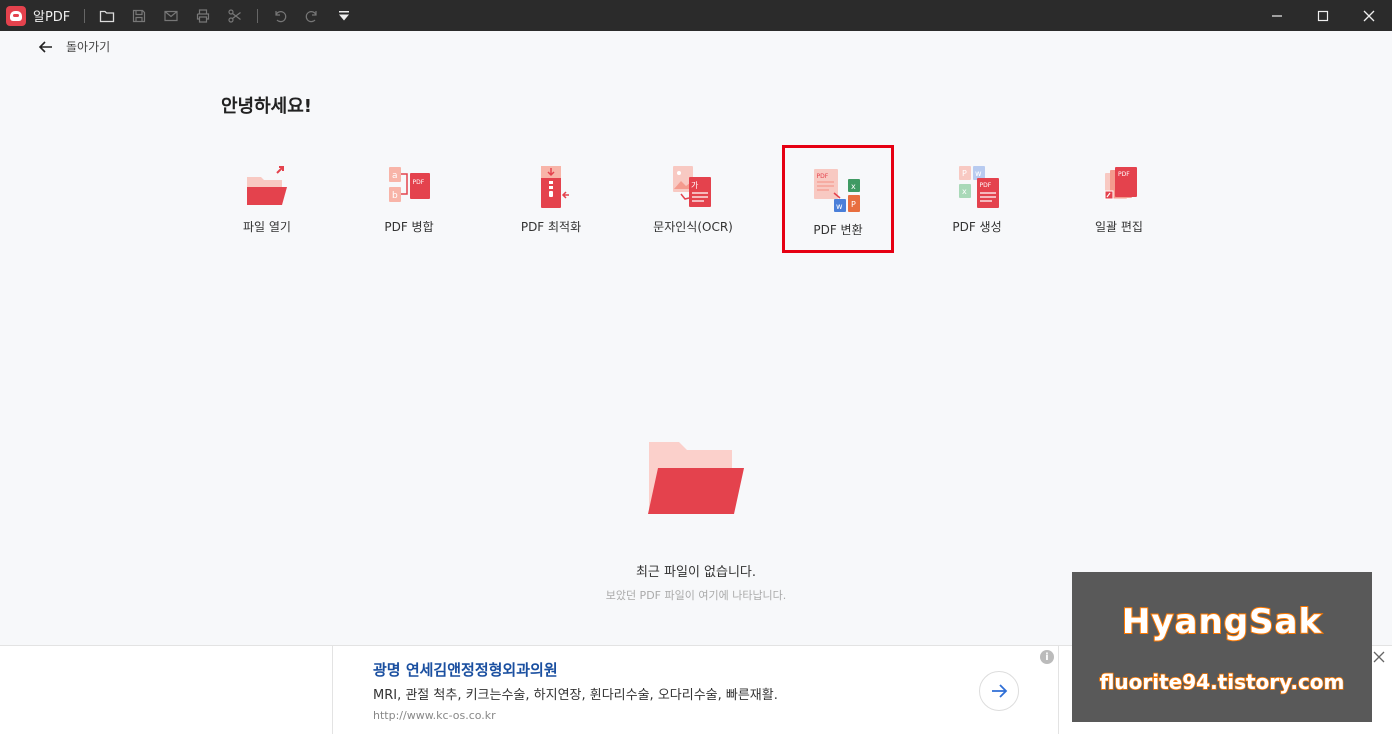  Describe the element at coordinates (434, 715) in the screenshot. I see `ad-url: http://www.kc-os.co.kr` at that location.